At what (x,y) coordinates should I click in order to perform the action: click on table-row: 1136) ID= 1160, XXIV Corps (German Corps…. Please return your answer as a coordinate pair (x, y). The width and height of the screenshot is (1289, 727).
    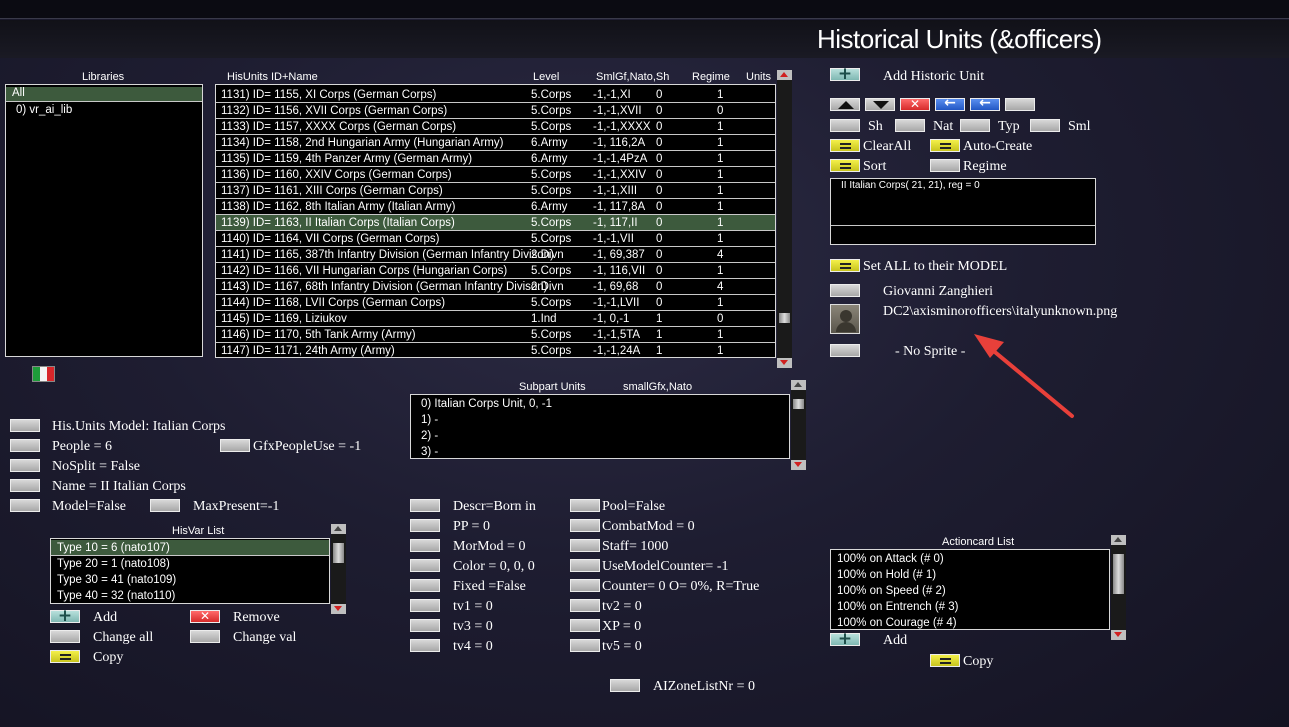
    Looking at the image, I should click on (495, 175).